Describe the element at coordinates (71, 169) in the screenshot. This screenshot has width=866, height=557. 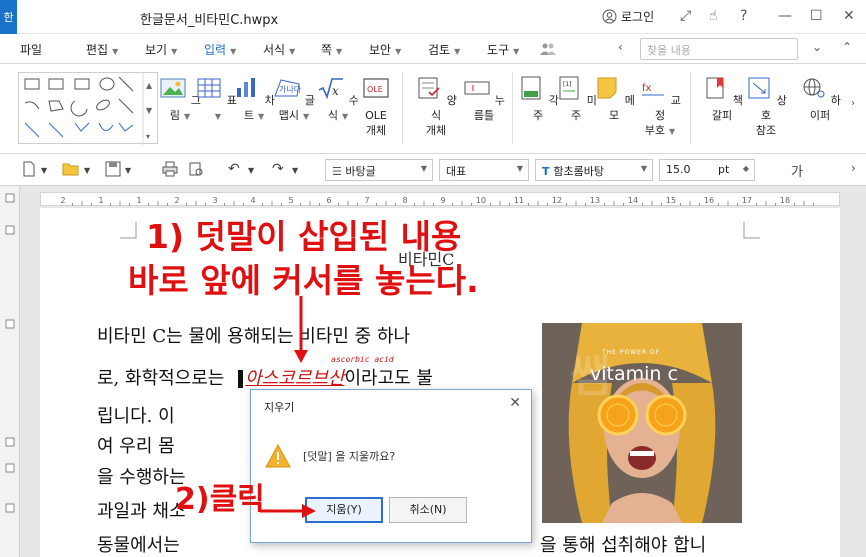
I see `open-folder-icon` at that location.